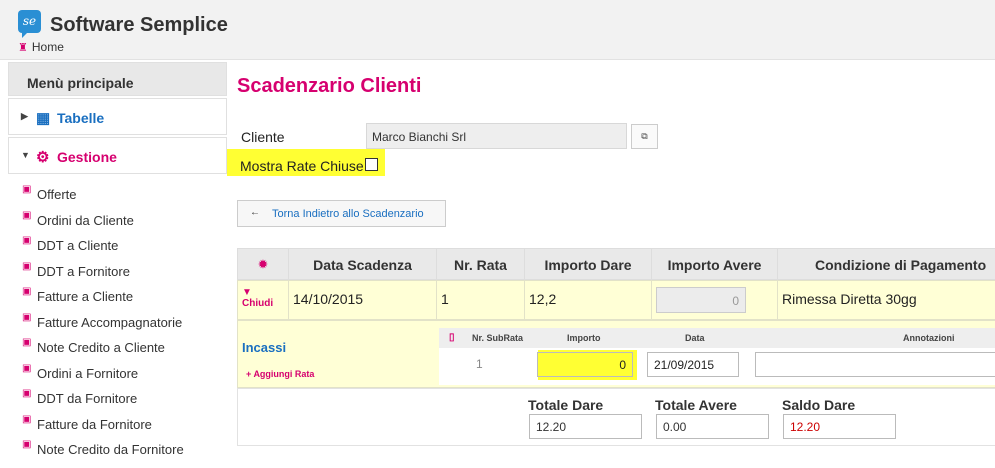 The width and height of the screenshot is (995, 468). What do you see at coordinates (139, 25) in the screenshot?
I see `app-title: Software Semplice` at bounding box center [139, 25].